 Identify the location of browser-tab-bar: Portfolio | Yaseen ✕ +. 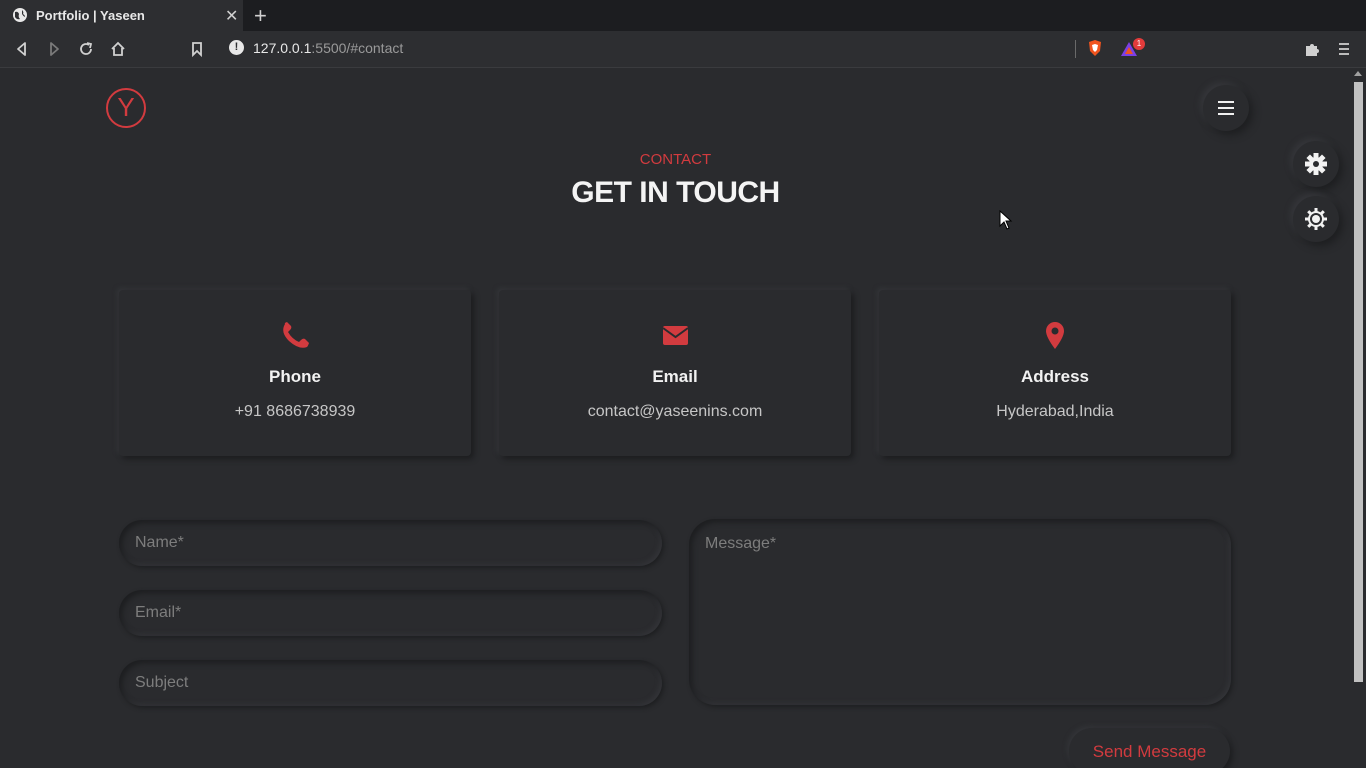
(683, 15).